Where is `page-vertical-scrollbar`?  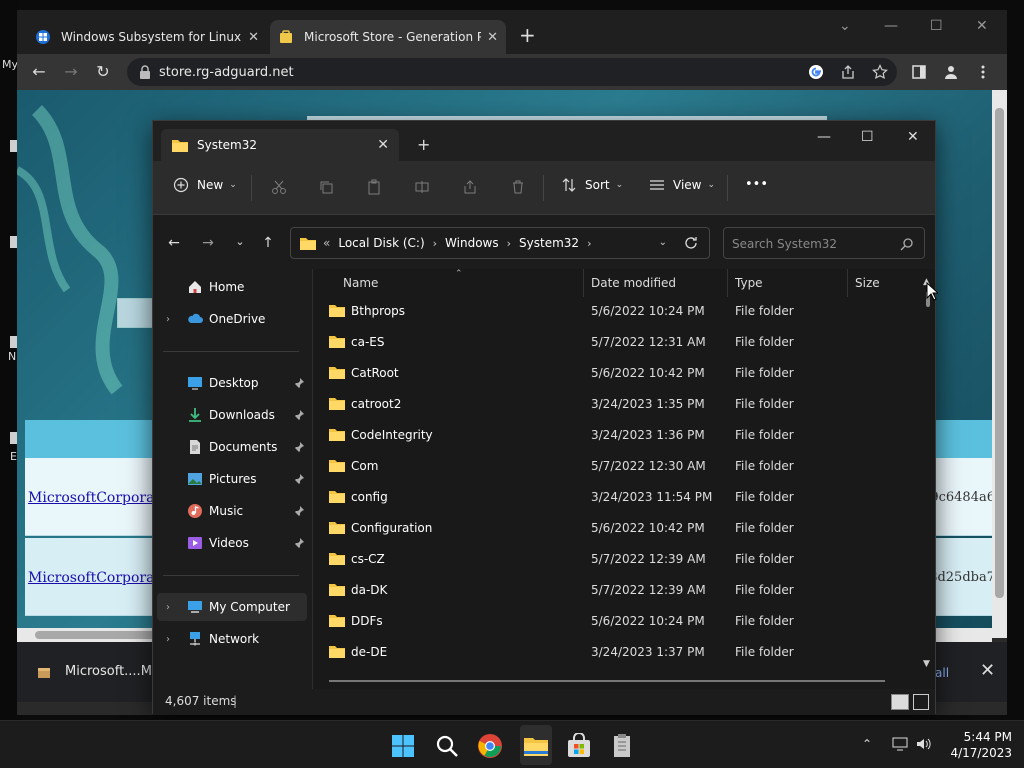 page-vertical-scrollbar is located at coordinates (999, 364).